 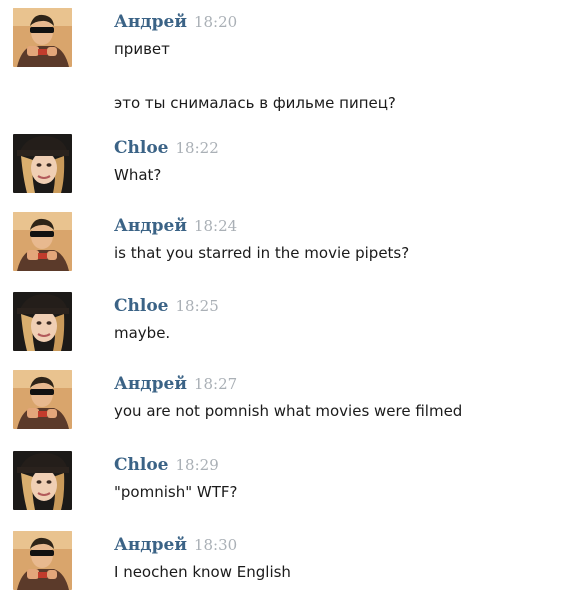 I want to click on message: Андрей 18:30 I neochen know English, so click(x=281, y=562).